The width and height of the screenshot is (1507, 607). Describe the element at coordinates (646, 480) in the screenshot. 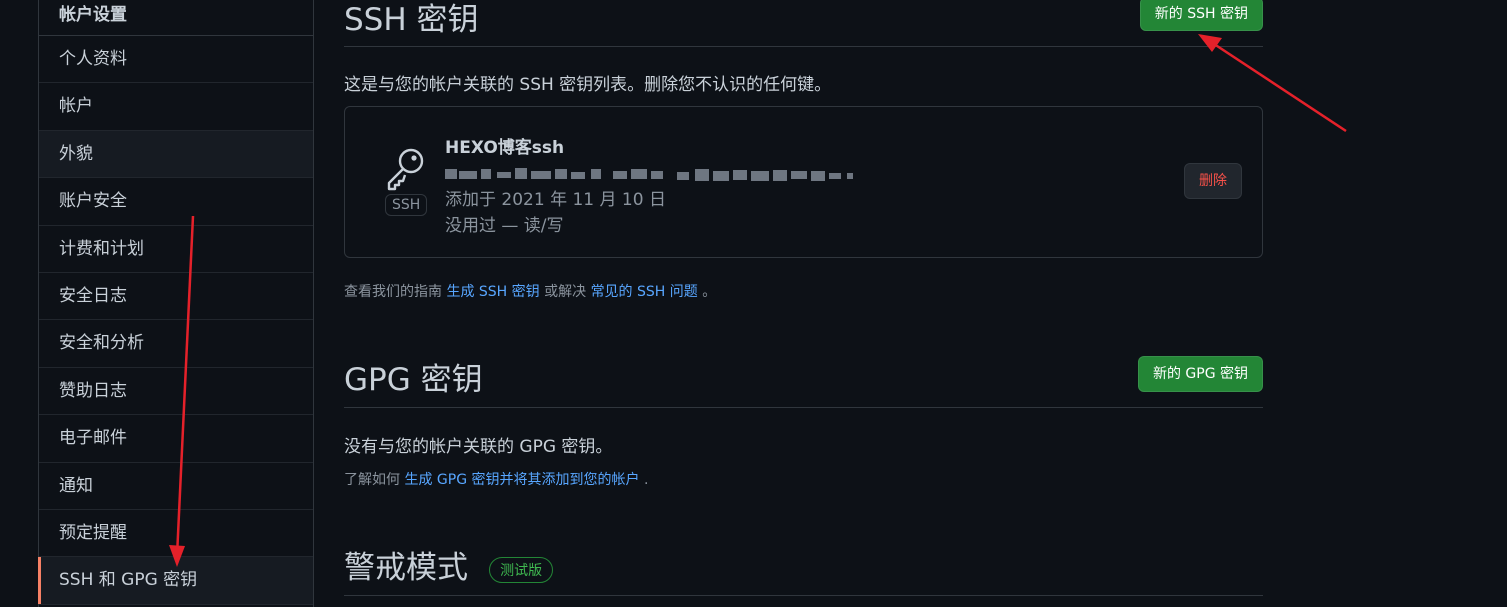

I see `gpg-learn-suffix: .` at that location.